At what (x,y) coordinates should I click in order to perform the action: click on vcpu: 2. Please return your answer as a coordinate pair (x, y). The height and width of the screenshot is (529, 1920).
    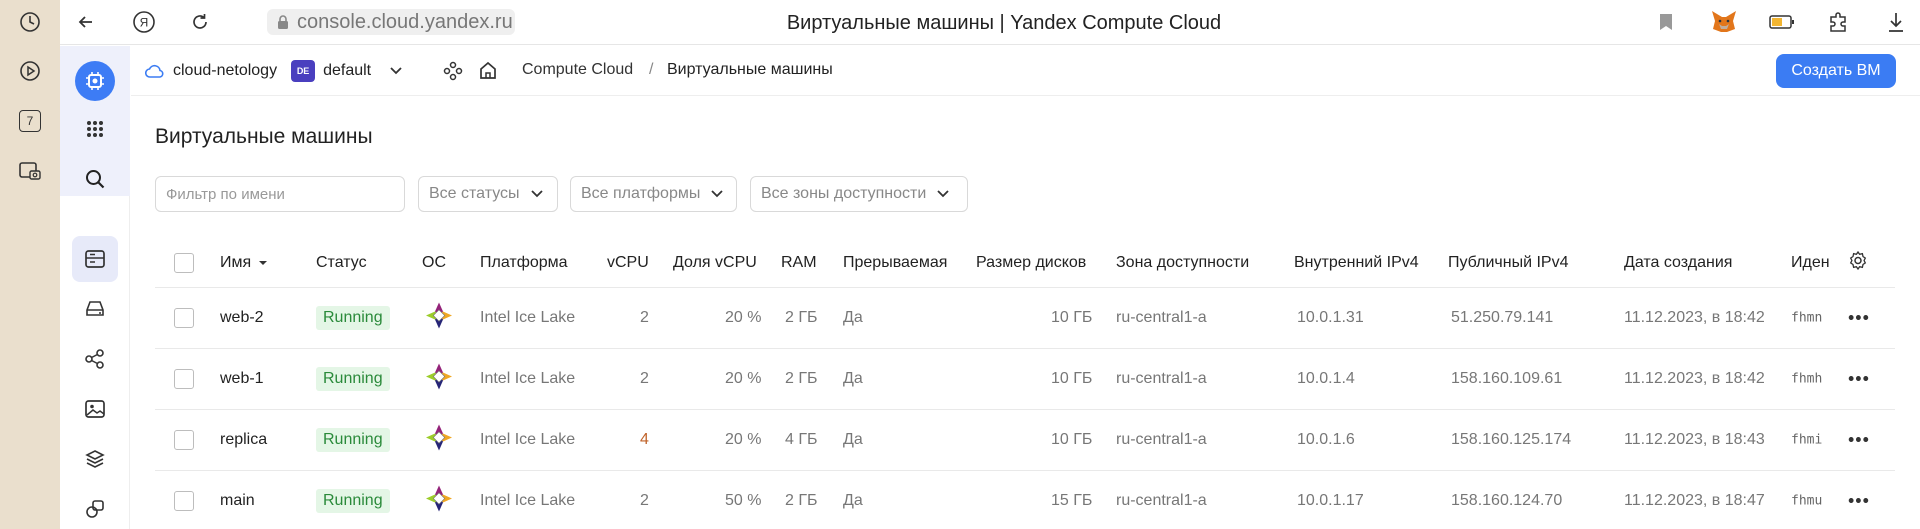
    Looking at the image, I should click on (644, 378).